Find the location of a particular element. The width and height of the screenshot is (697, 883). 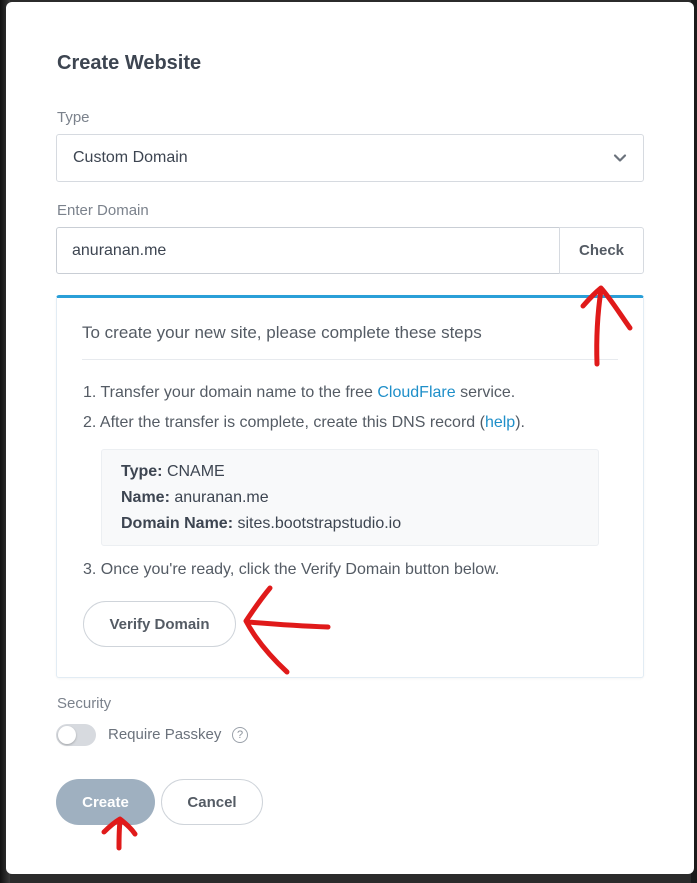

dns-name-row: Name: anuranan.me is located at coordinates (195, 498).